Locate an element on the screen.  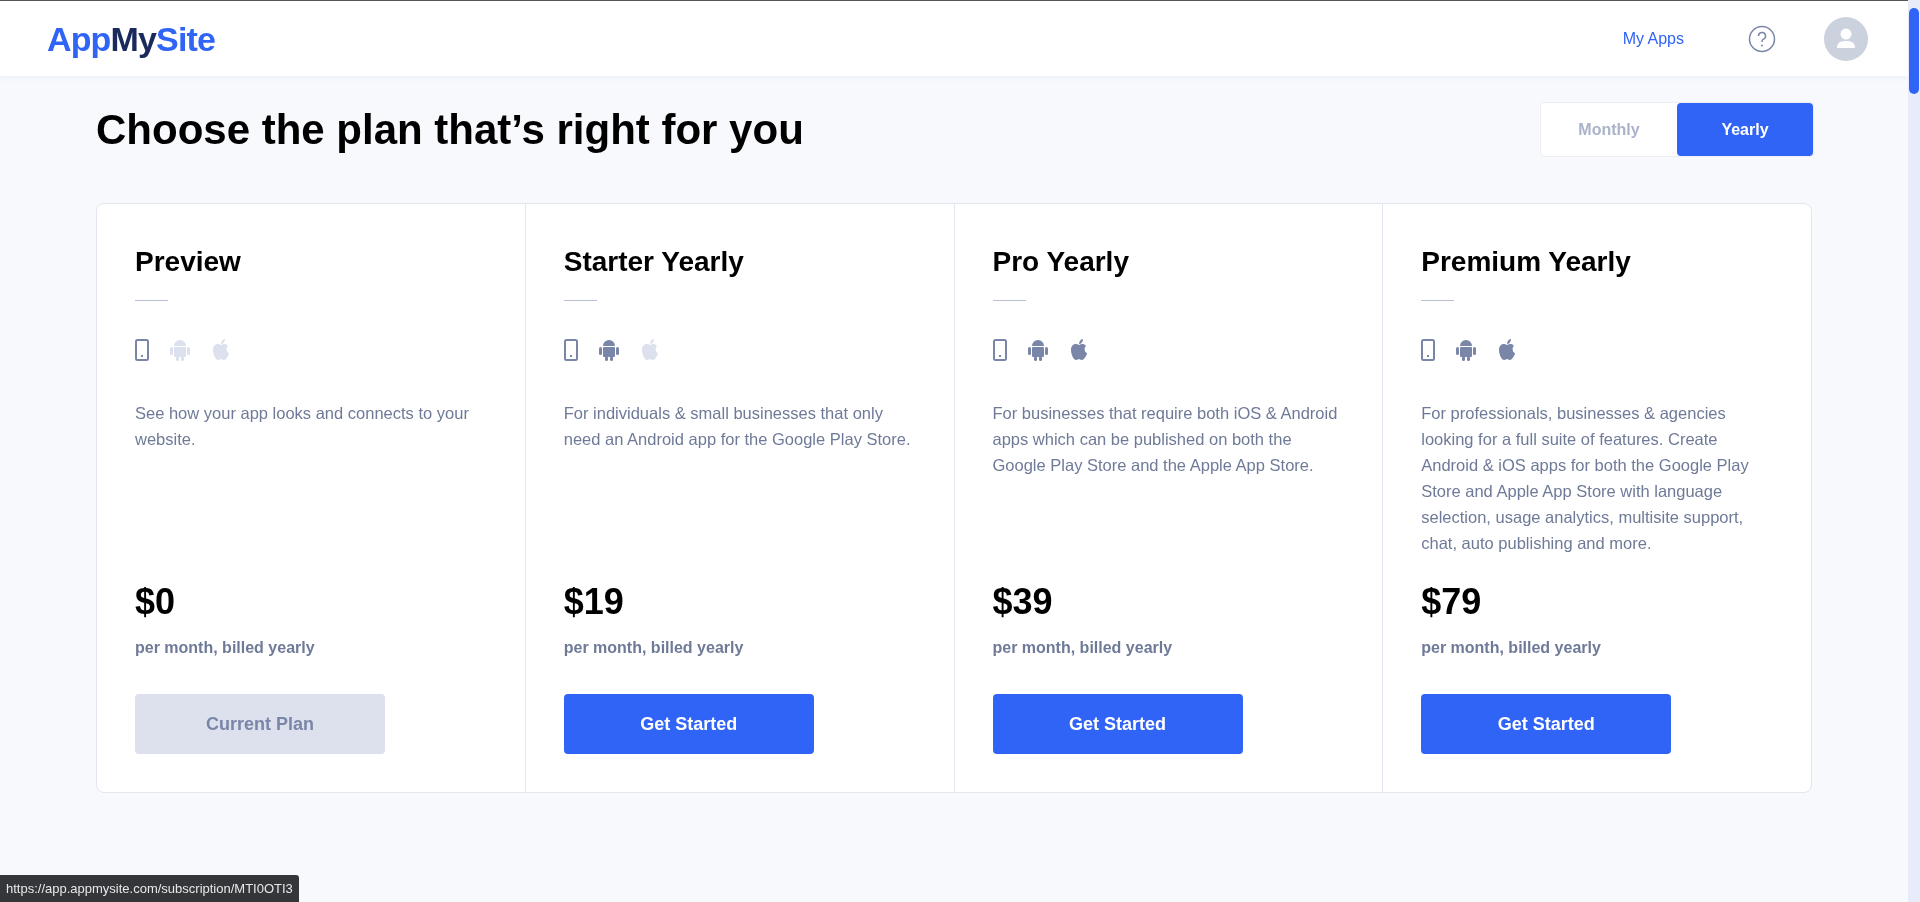
plan-description: For professionals, businesses & agencies looking for a full suite of features. Create Android & iOS apps for both the Google Play Store and Apple App Store with language selection, usage analytics, multisite support, chat, auto publishing and more. is located at coordinates (1585, 478).